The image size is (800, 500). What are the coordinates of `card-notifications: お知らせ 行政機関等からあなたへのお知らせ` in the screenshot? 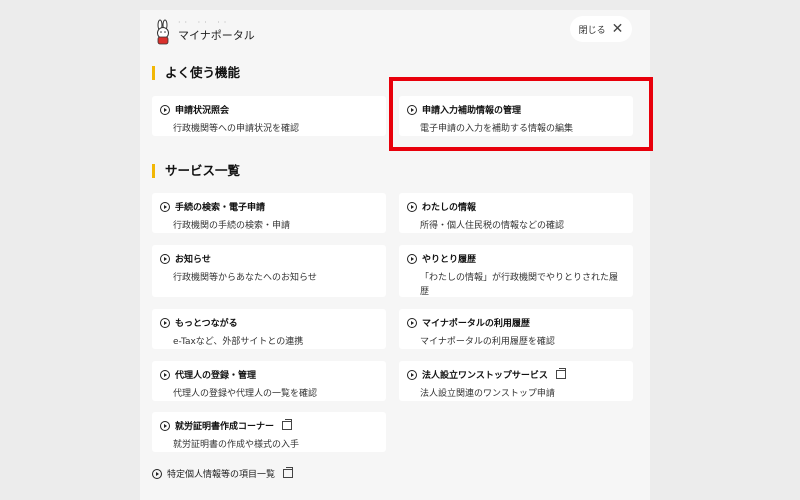 It's located at (269, 271).